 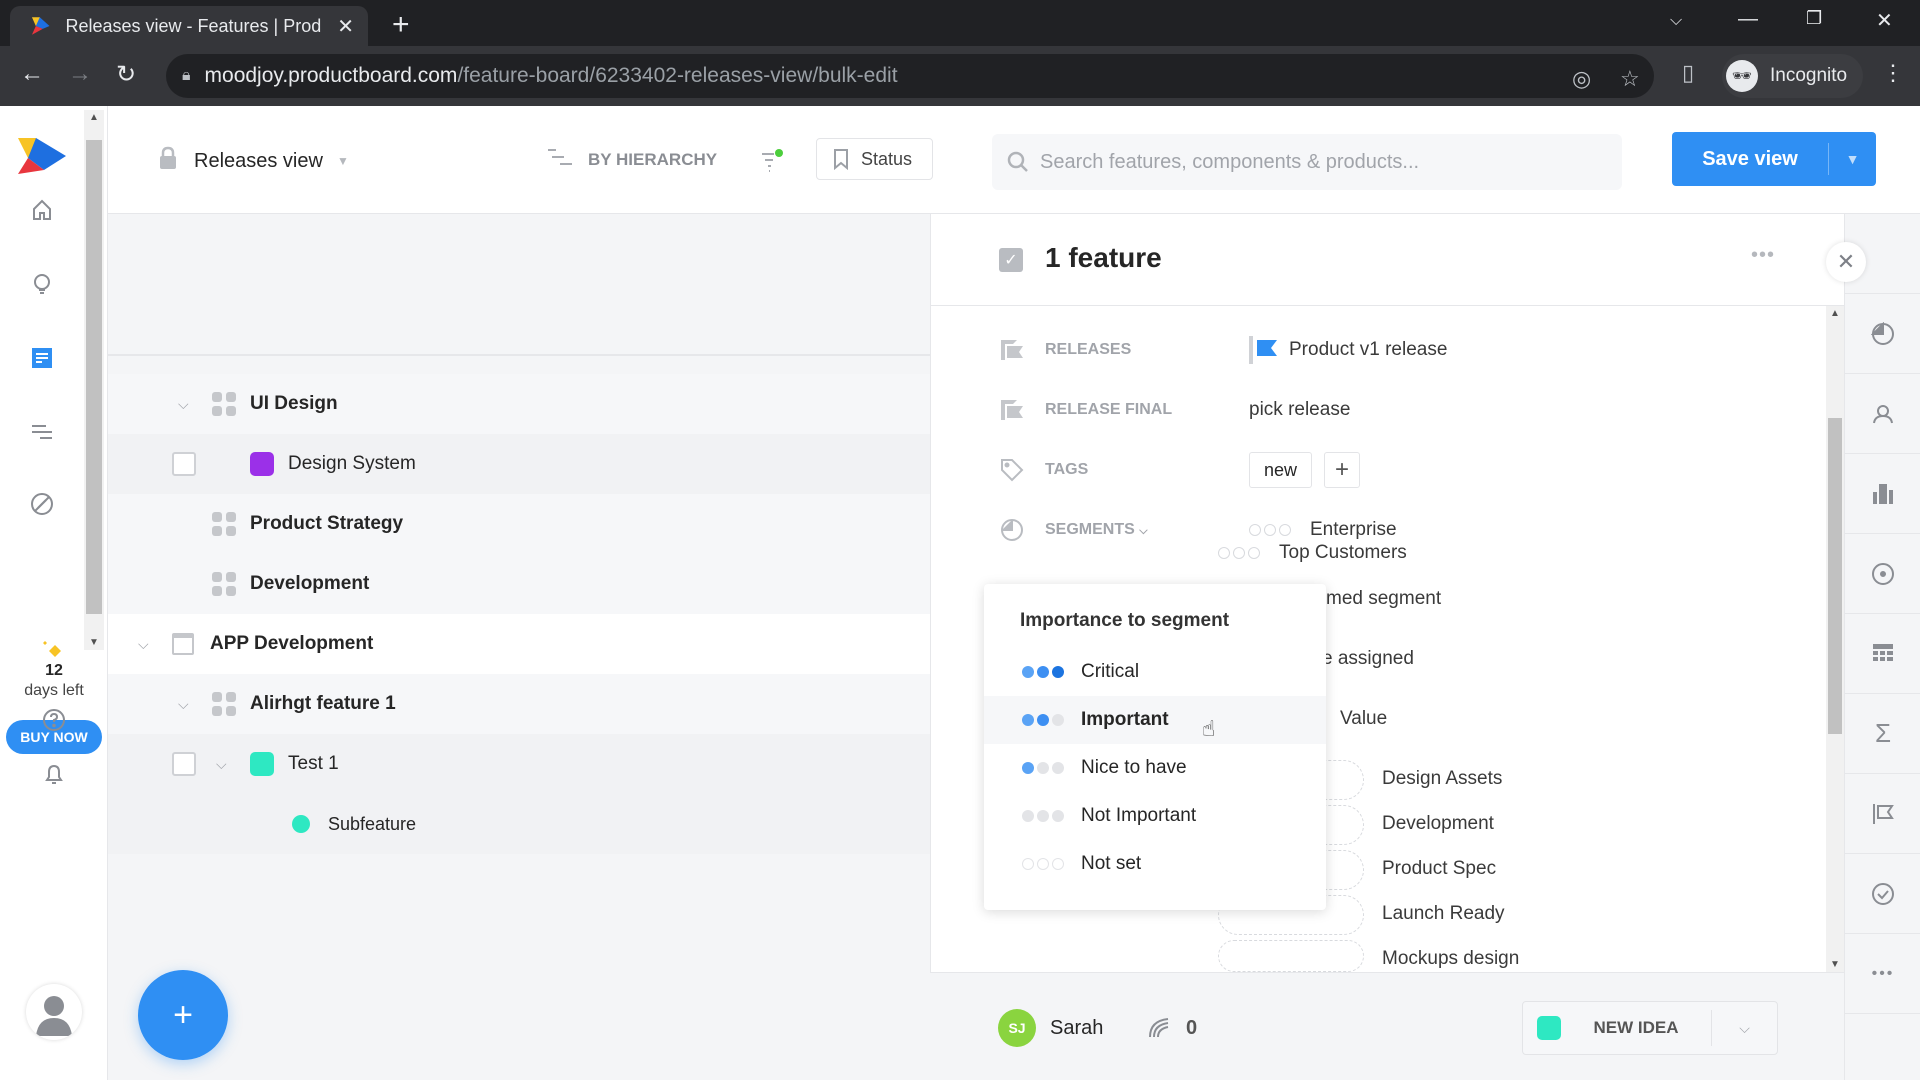 I want to click on segment-name-partial: med segment, so click(x=1383, y=599).